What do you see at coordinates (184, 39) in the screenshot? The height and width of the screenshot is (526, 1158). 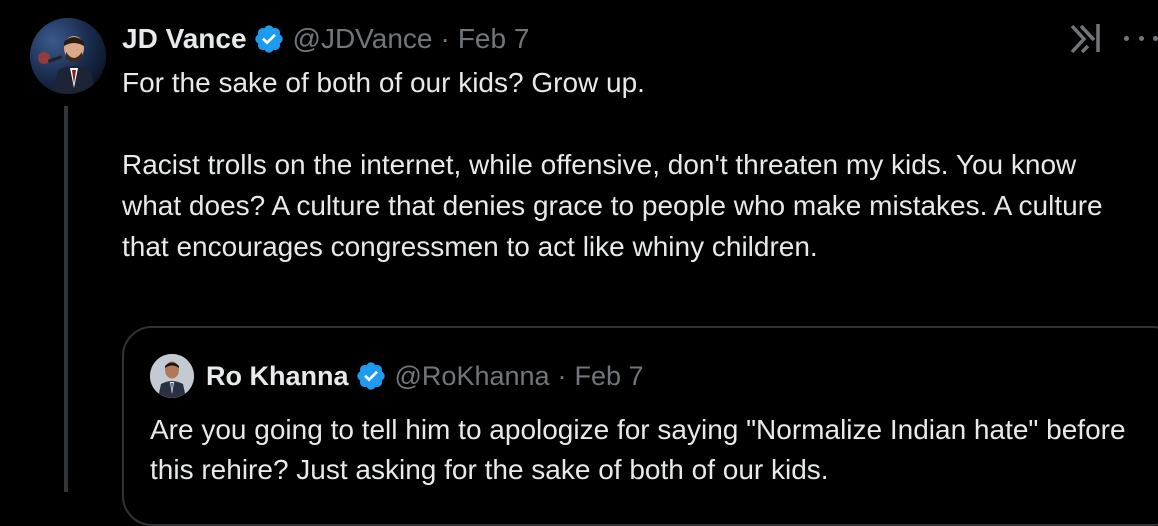 I see `author-name: JD Vance` at bounding box center [184, 39].